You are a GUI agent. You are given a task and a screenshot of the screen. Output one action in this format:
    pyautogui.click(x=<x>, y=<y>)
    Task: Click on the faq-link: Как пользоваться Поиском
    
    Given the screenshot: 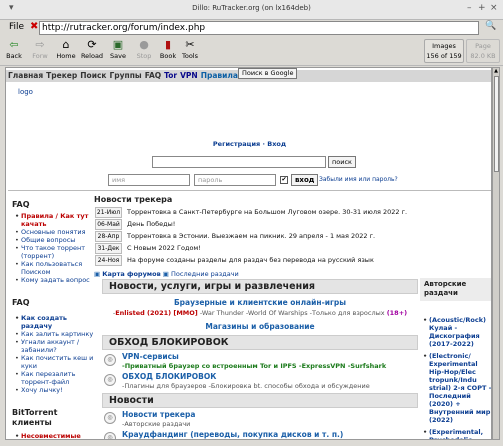 What is the action you would take?
    pyautogui.click(x=53, y=268)
    